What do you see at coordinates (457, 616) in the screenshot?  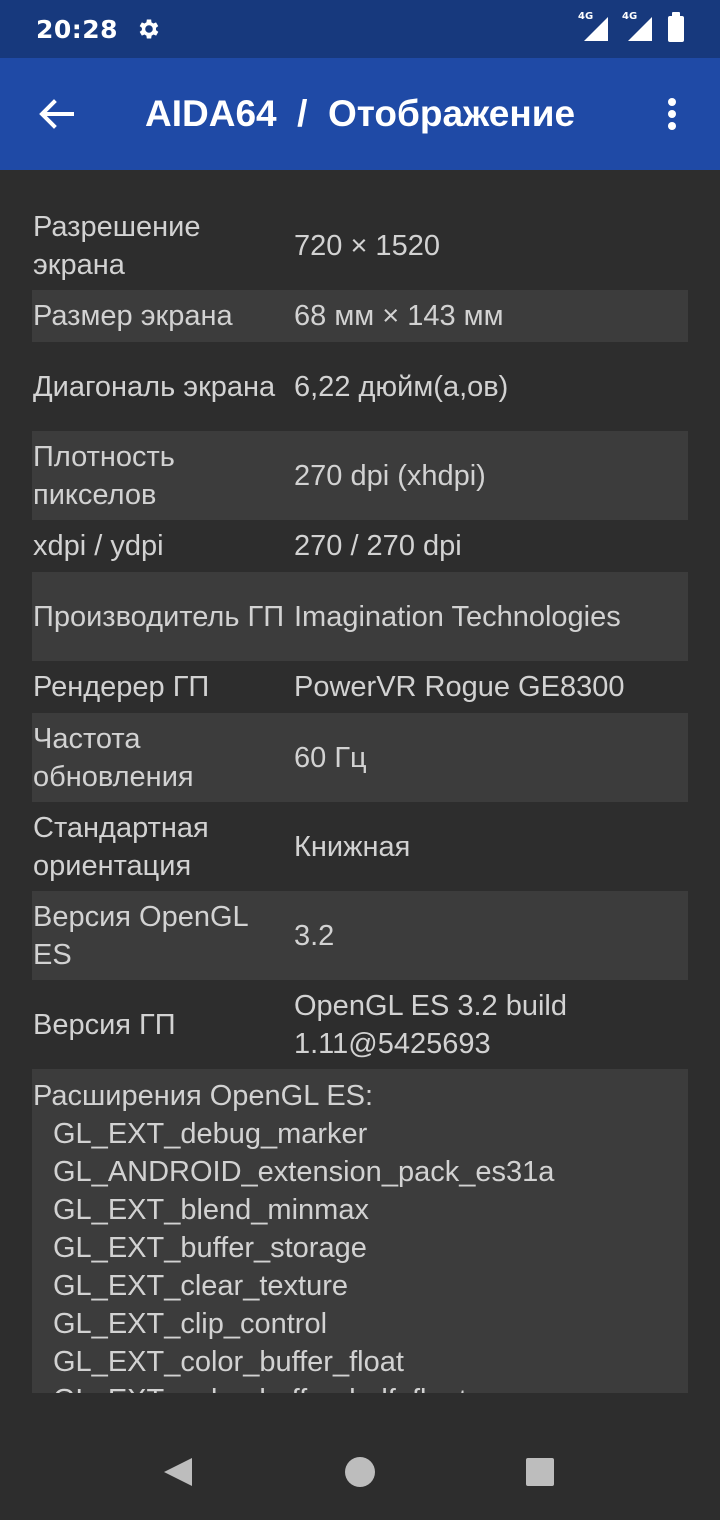 I see `row-value: Imagination Technologies` at bounding box center [457, 616].